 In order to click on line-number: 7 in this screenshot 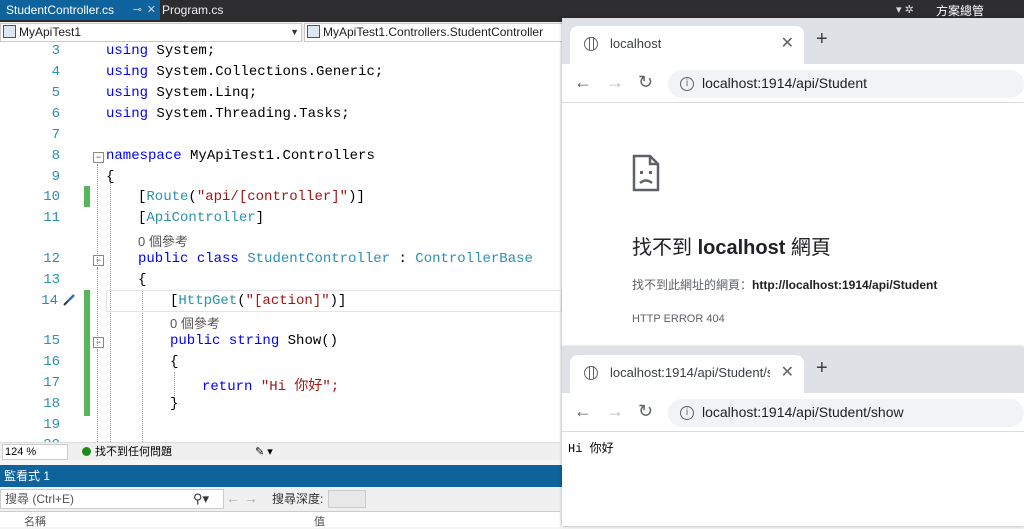, I will do `click(55, 135)`.